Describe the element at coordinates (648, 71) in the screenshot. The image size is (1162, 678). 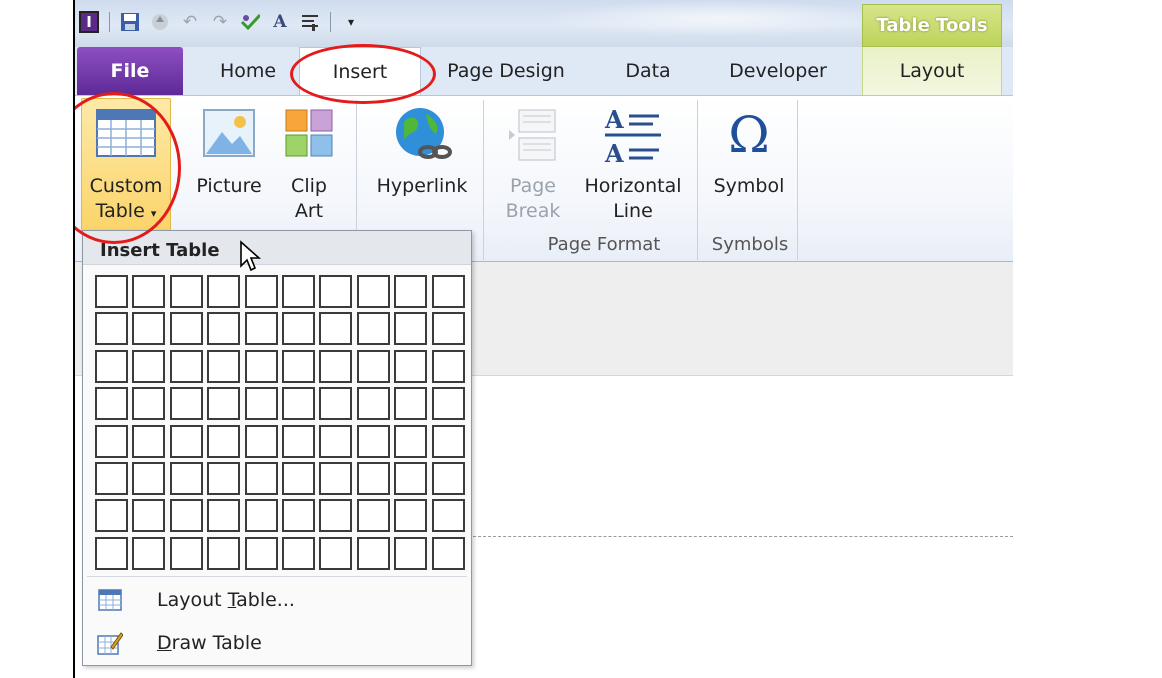
I see `tab-data: Data` at that location.